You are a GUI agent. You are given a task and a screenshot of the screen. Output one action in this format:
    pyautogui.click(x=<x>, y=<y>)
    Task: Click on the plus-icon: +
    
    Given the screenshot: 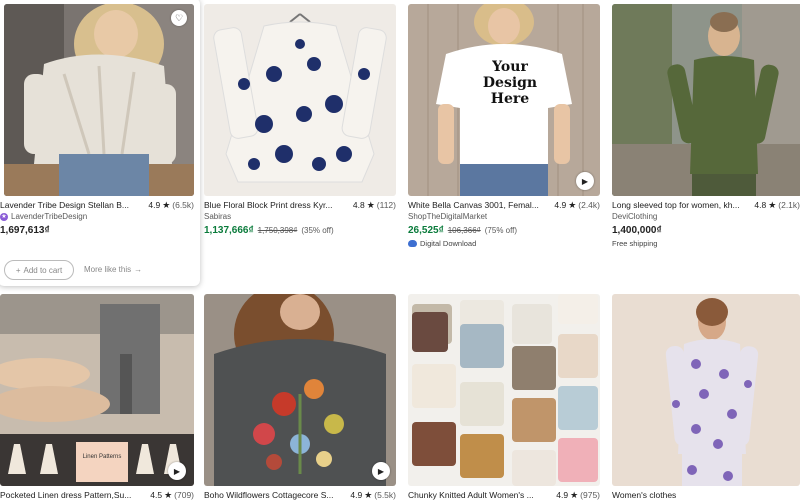 What is the action you would take?
    pyautogui.click(x=18, y=270)
    